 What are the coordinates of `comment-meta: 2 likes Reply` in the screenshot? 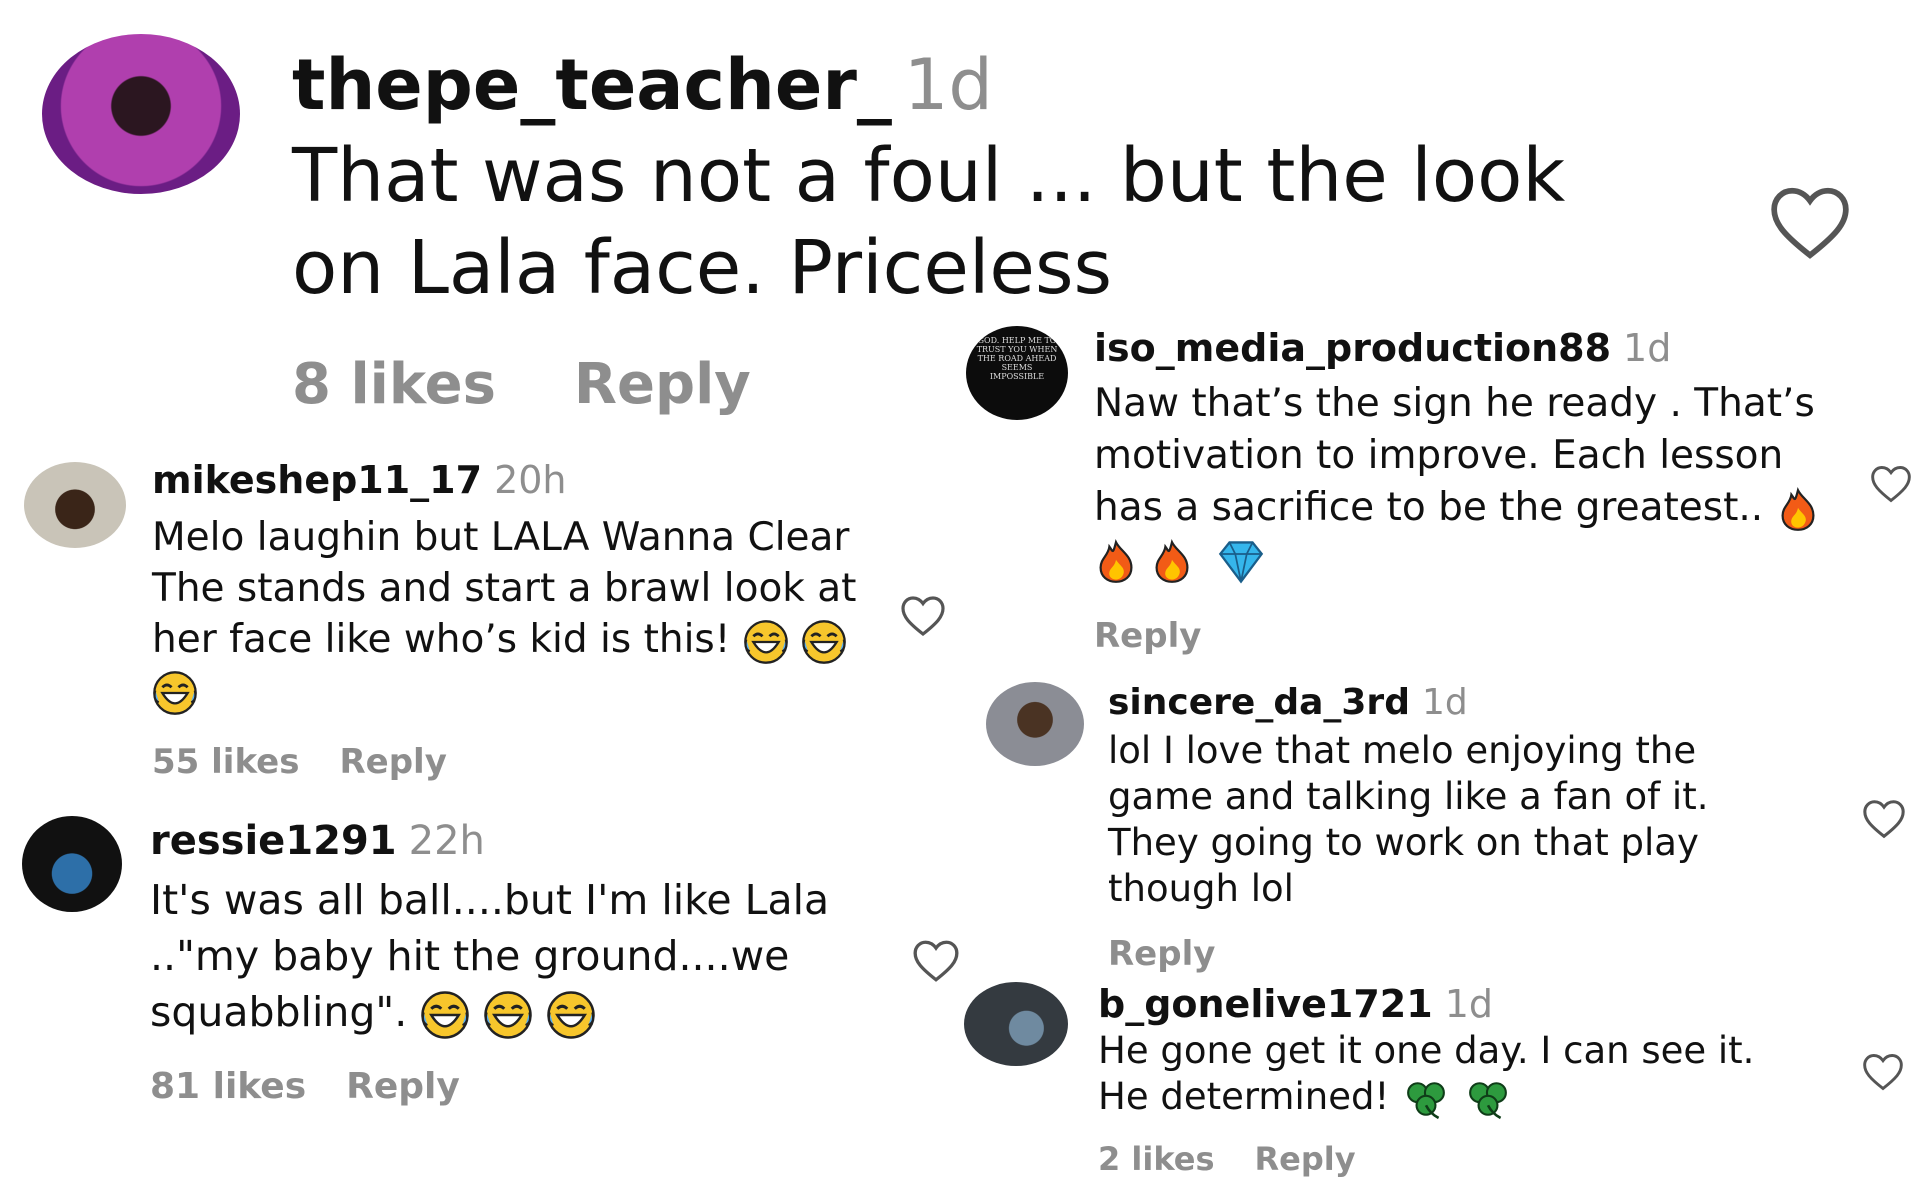 It's located at (1247, 1159).